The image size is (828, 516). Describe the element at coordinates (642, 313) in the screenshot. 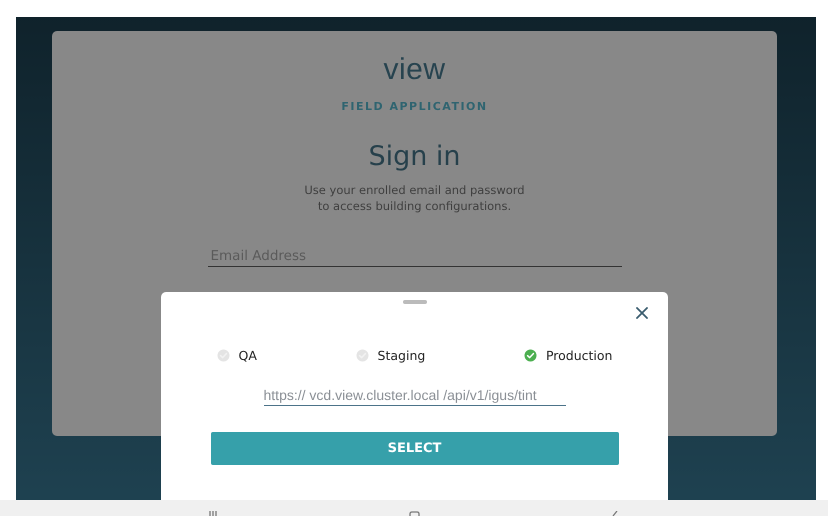

I see `close-icon` at that location.